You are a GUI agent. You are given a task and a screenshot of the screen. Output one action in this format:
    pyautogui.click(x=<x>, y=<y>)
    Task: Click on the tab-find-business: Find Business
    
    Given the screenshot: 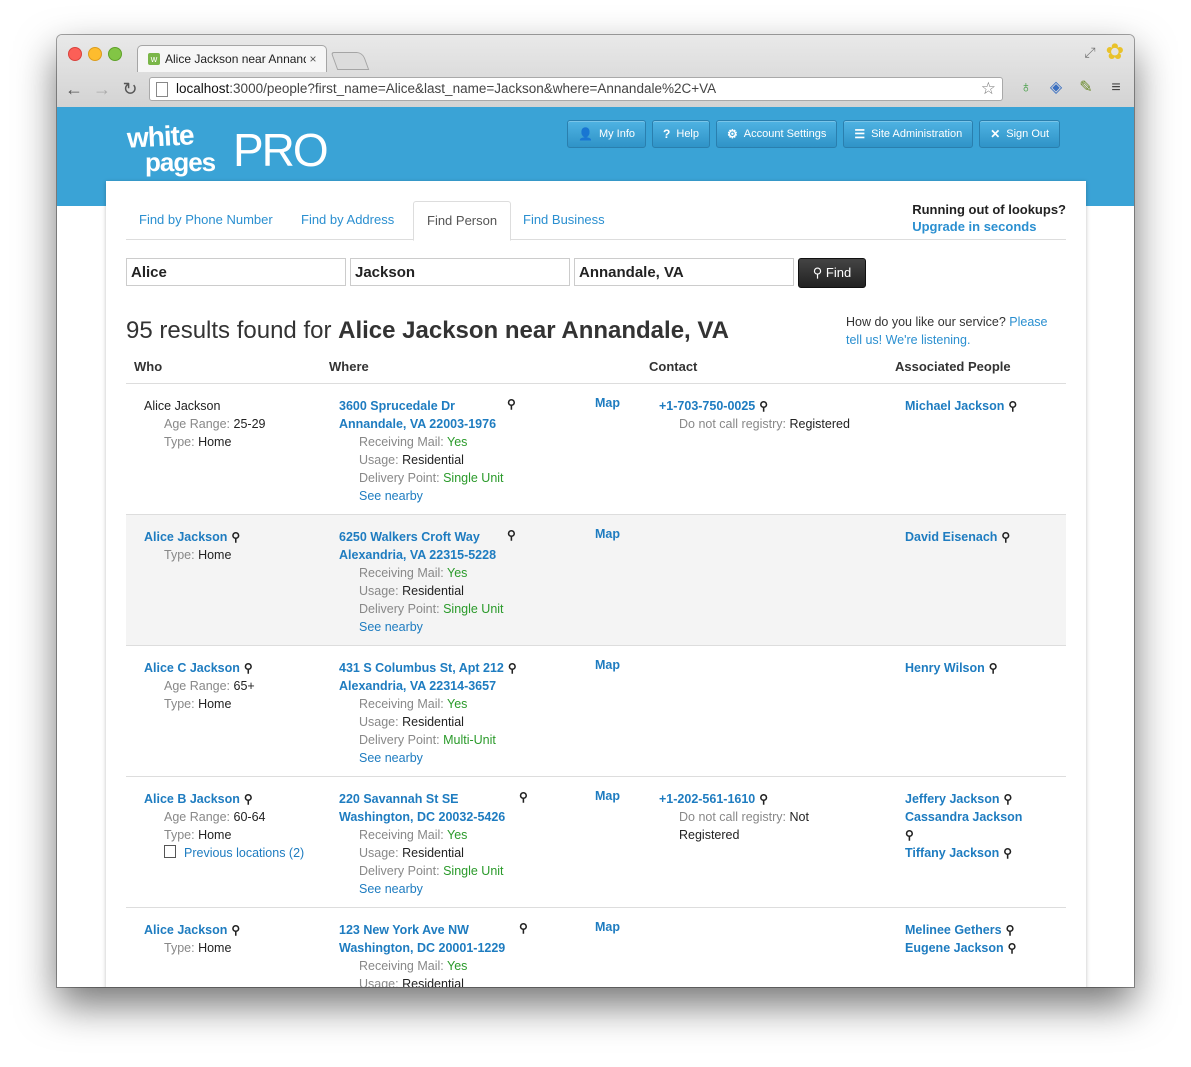 What is the action you would take?
    pyautogui.click(x=564, y=220)
    